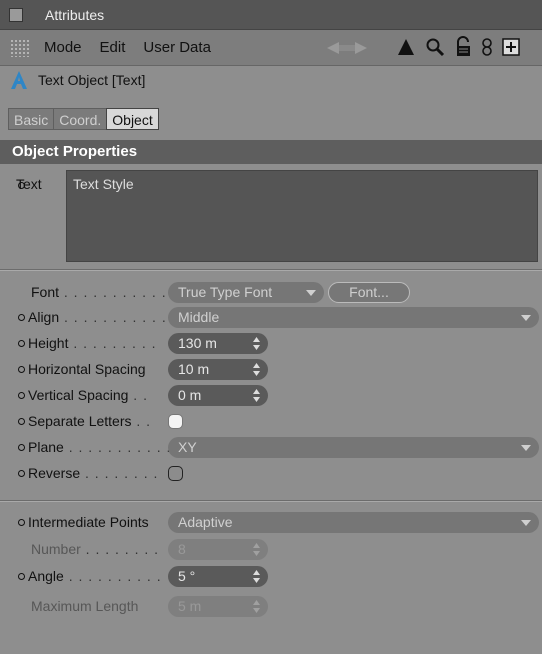 The width and height of the screenshot is (542, 654). I want to click on label-dots: . . . . . . . . . ., so click(112, 576).